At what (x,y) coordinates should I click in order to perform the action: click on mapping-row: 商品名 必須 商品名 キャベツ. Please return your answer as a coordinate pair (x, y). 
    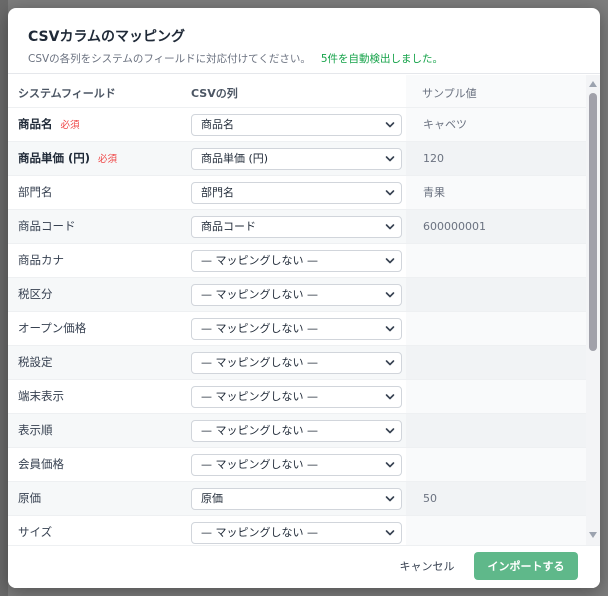
    Looking at the image, I should click on (297, 124).